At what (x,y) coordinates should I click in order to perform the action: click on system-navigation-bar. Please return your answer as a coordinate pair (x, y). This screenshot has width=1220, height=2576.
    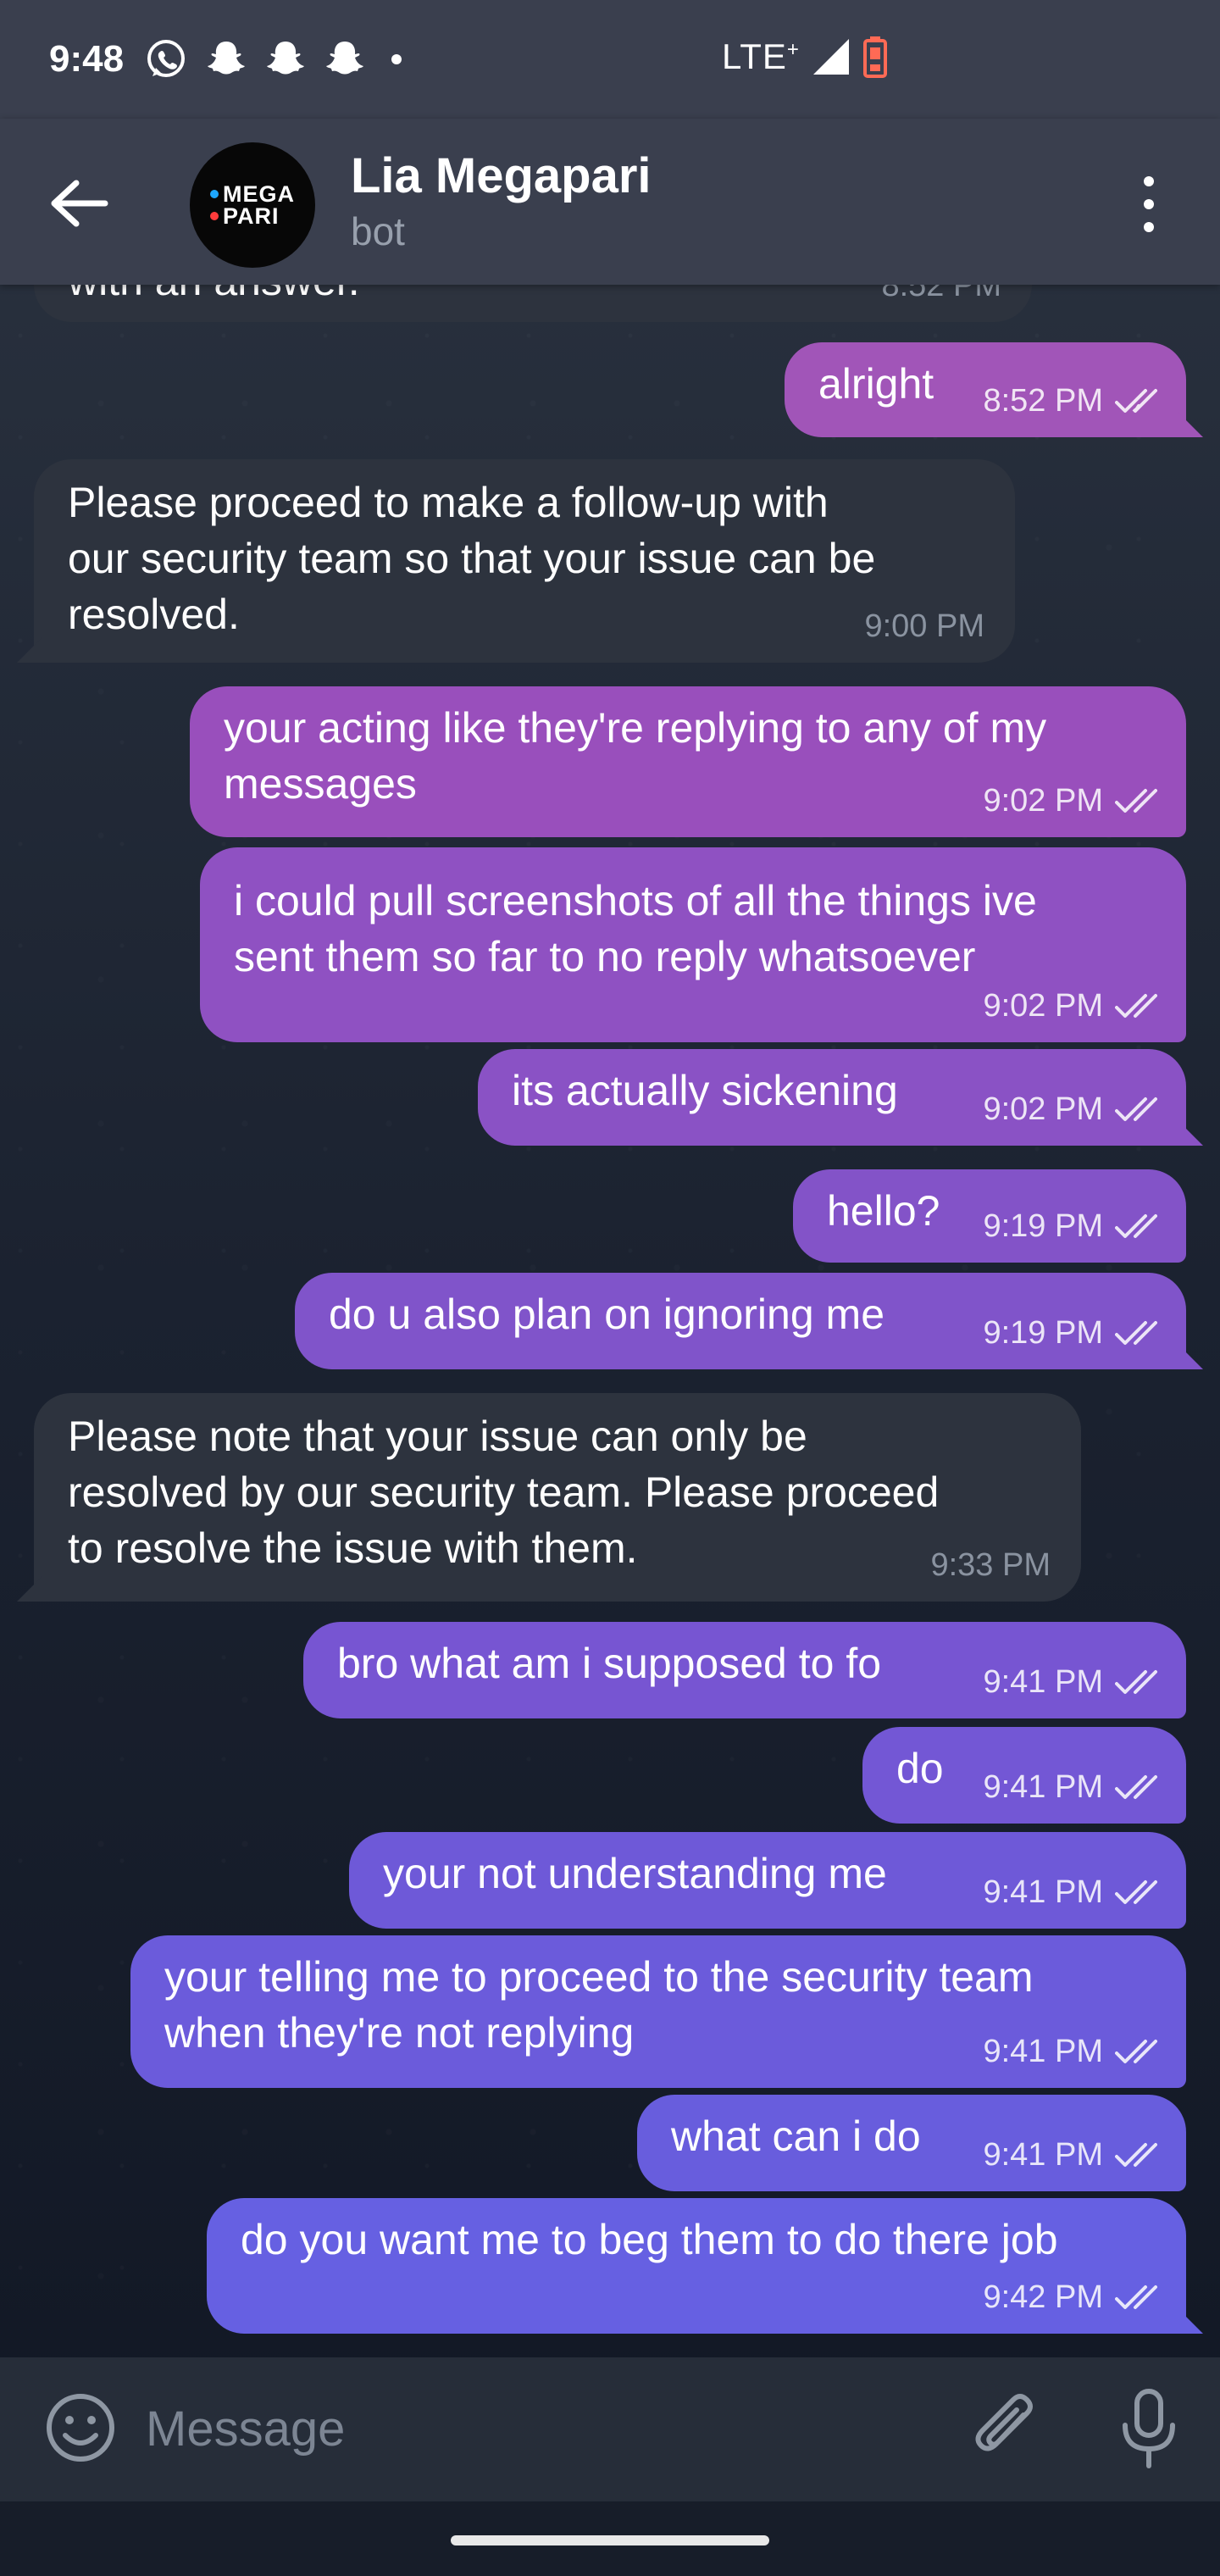
    Looking at the image, I should click on (610, 2538).